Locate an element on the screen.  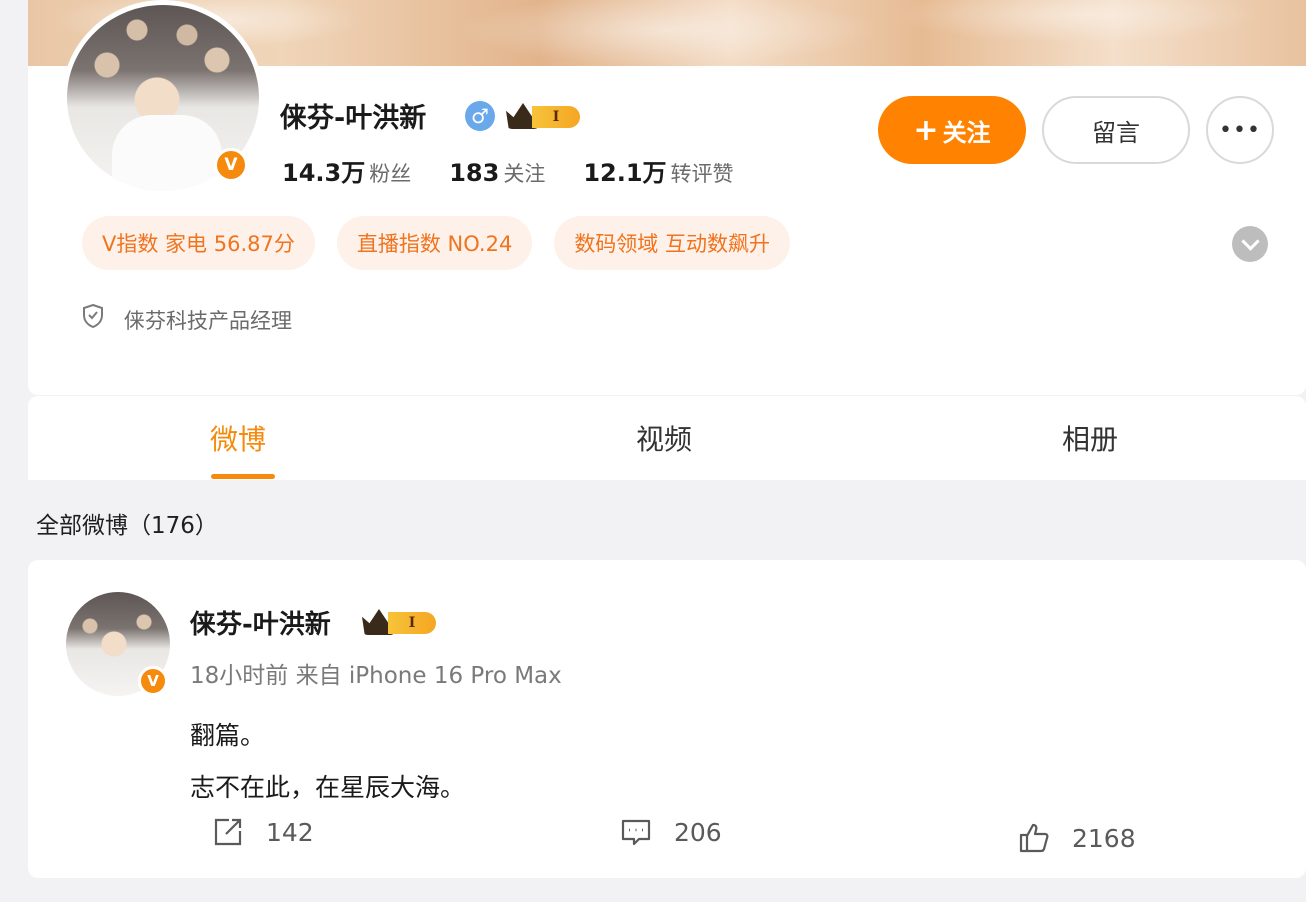
tag-v-index: V指数 家电 56.87分 is located at coordinates (198, 243).